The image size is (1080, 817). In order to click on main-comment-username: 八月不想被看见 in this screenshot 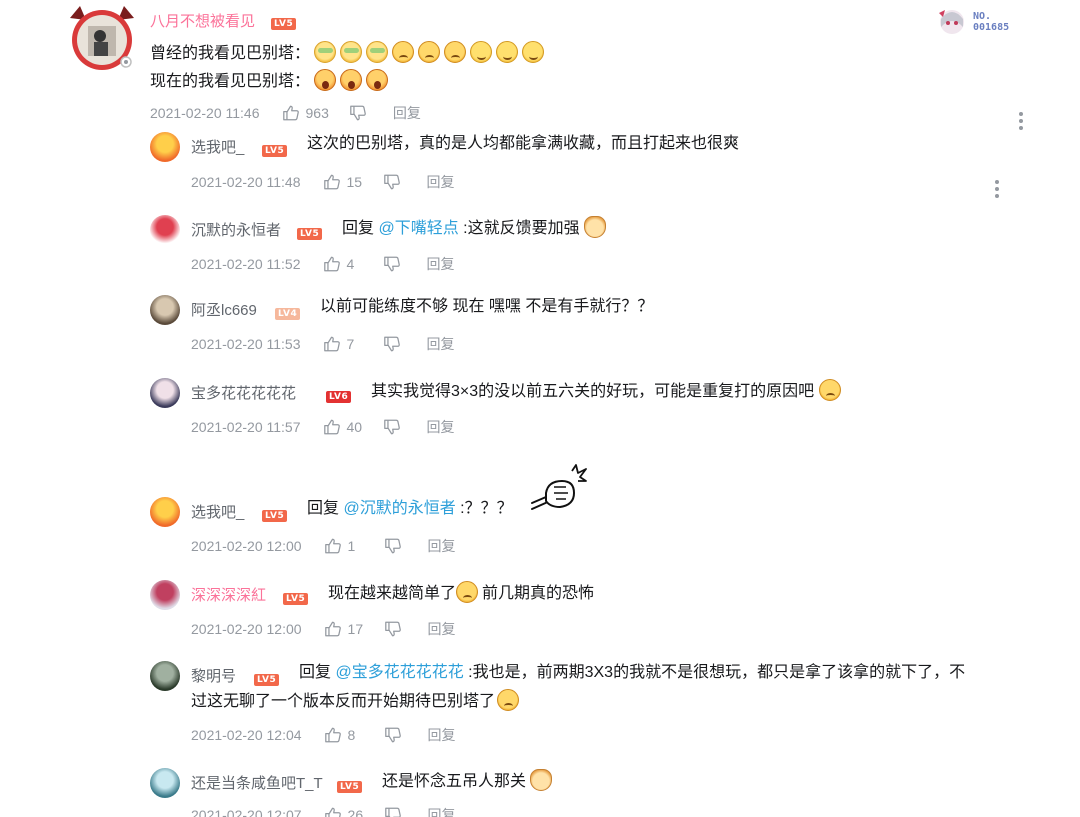, I will do `click(202, 20)`.